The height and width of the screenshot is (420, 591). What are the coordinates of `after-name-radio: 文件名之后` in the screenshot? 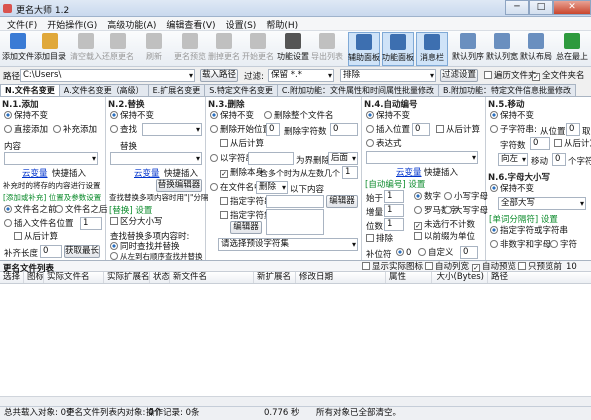 It's located at (81, 210).